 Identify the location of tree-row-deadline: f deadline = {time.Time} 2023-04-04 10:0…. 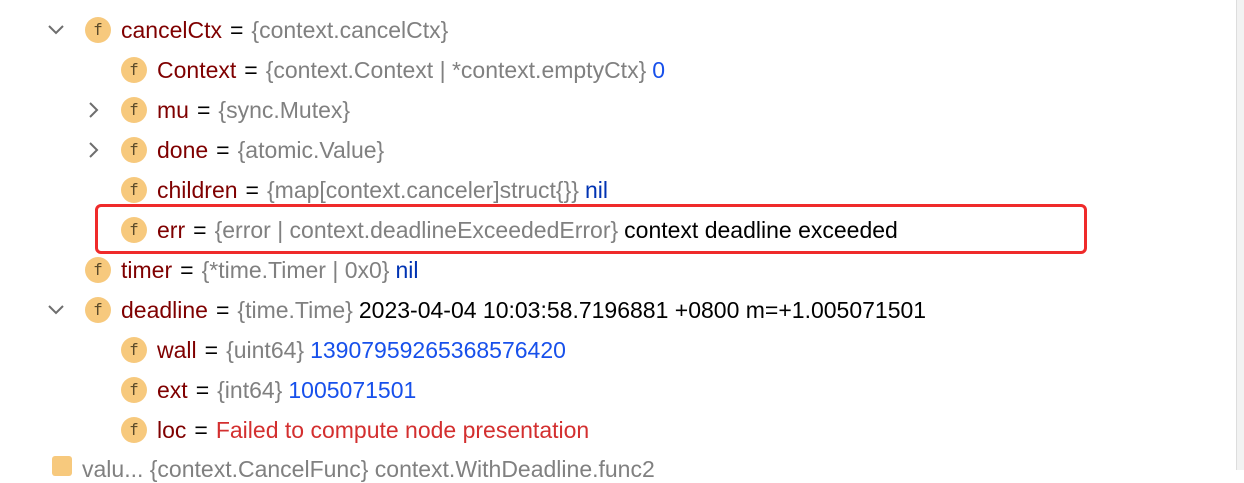
(505, 310).